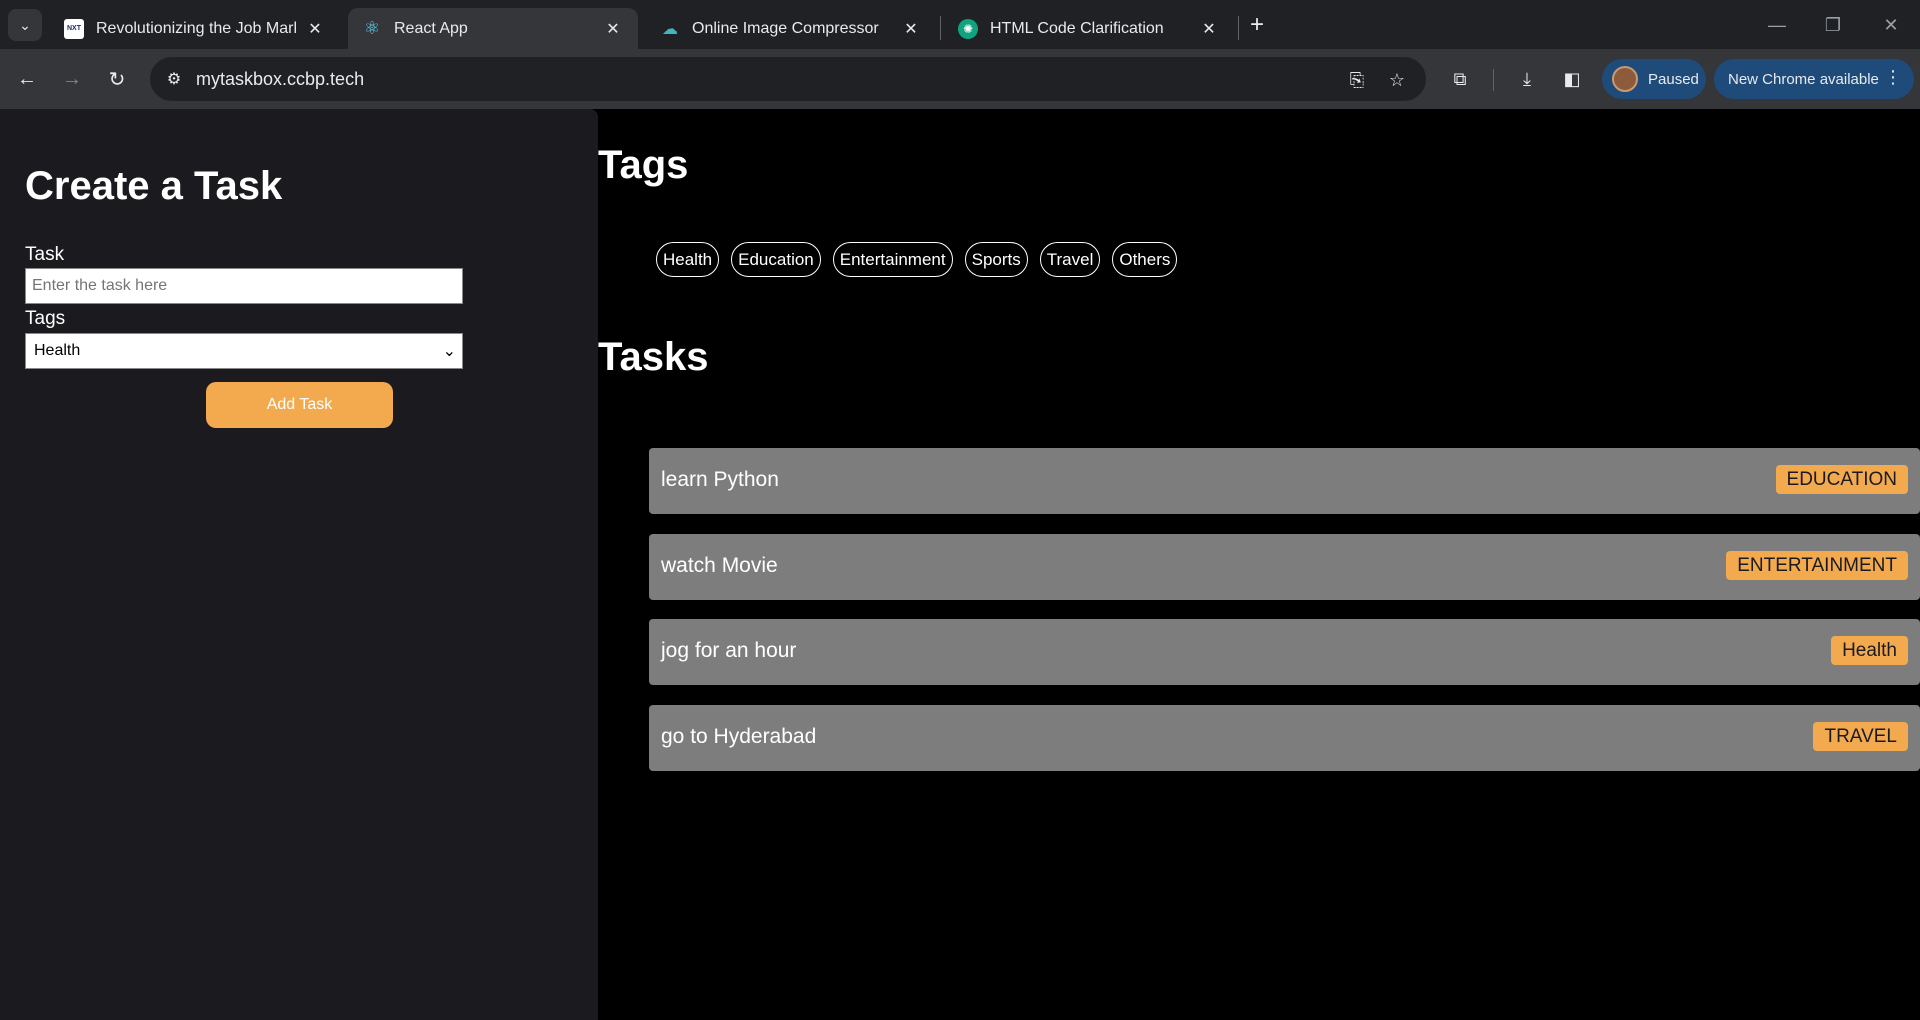 Image resolution: width=1920 pixels, height=1020 pixels. I want to click on side-panel-icon: ◧, so click(1572, 79).